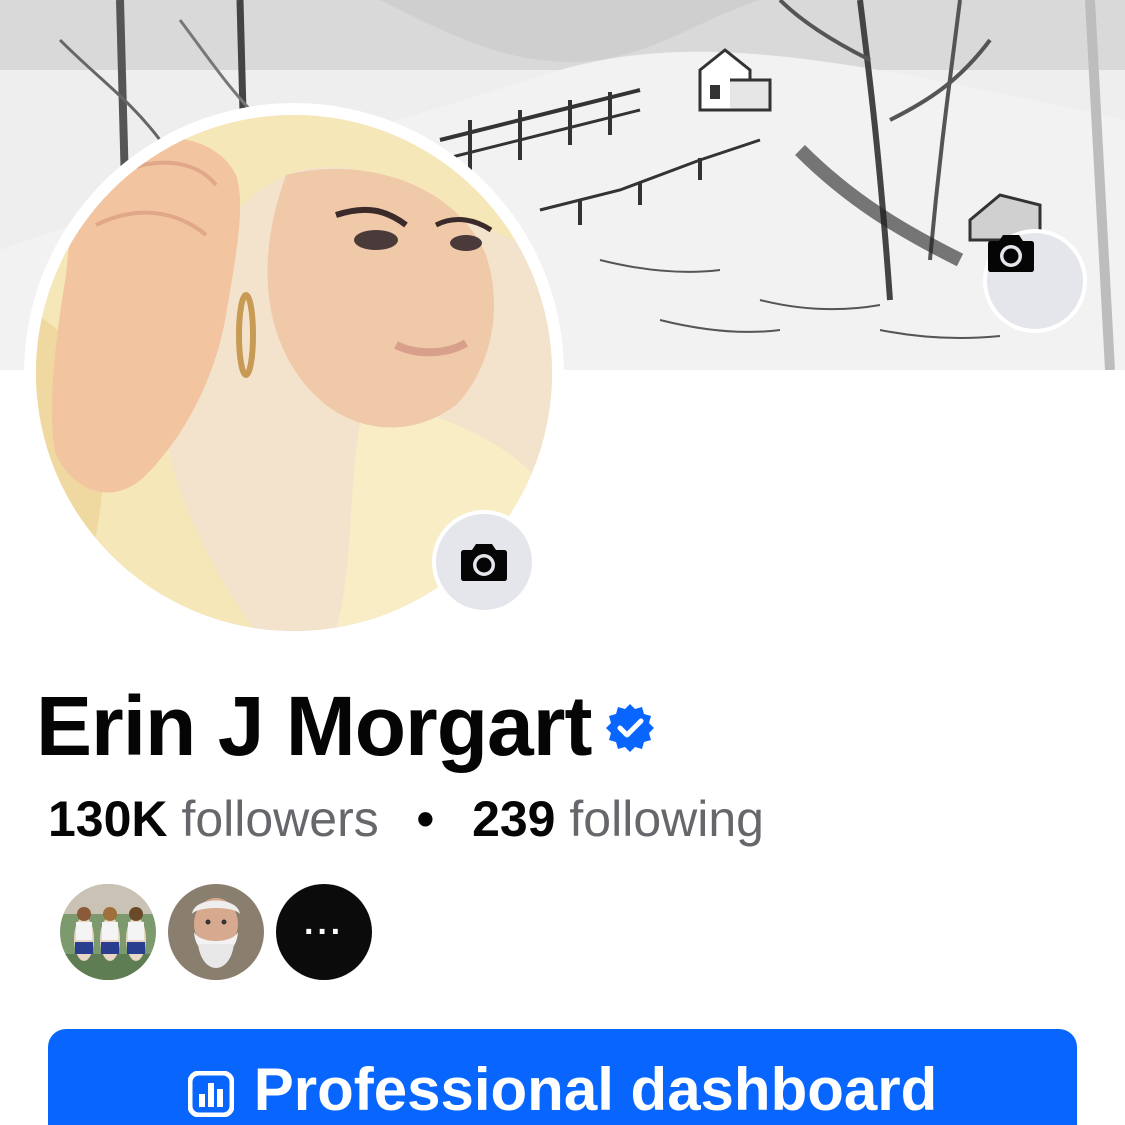  Describe the element at coordinates (279, 819) in the screenshot. I see `followers-label: followers` at that location.